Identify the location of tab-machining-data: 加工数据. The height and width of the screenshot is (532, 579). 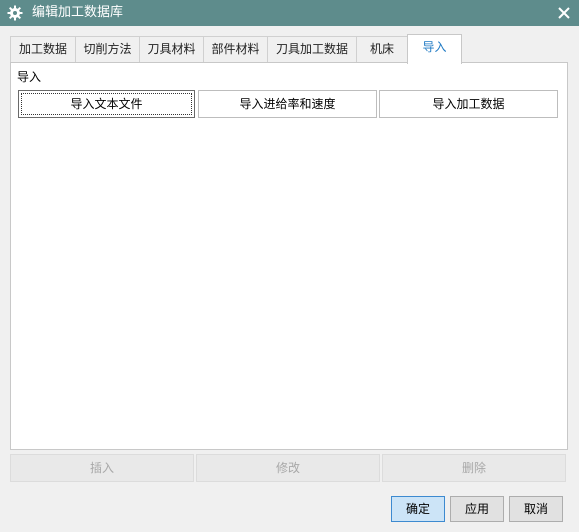
(43, 49).